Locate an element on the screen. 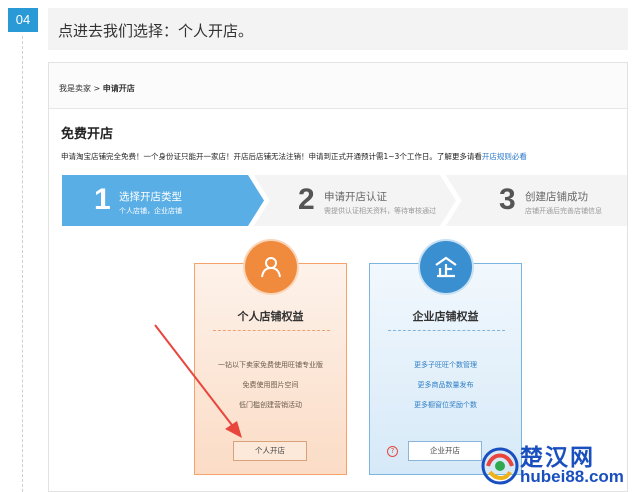  progress-step-subtitle: 店铺开通后完善店铺信息 is located at coordinates (563, 211).